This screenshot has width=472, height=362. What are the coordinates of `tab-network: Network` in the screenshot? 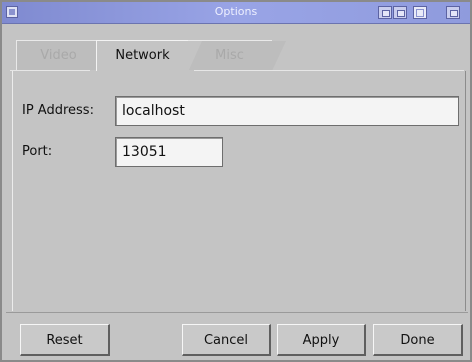 It's located at (149, 56).